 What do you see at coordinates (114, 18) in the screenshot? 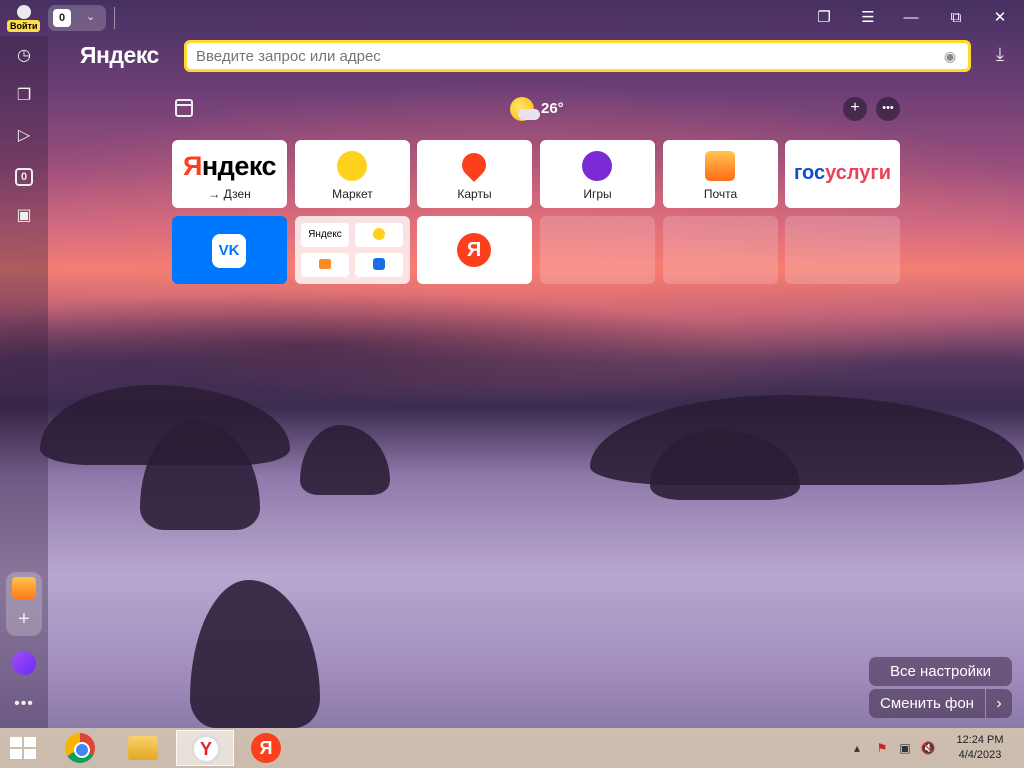
I see `divider` at bounding box center [114, 18].